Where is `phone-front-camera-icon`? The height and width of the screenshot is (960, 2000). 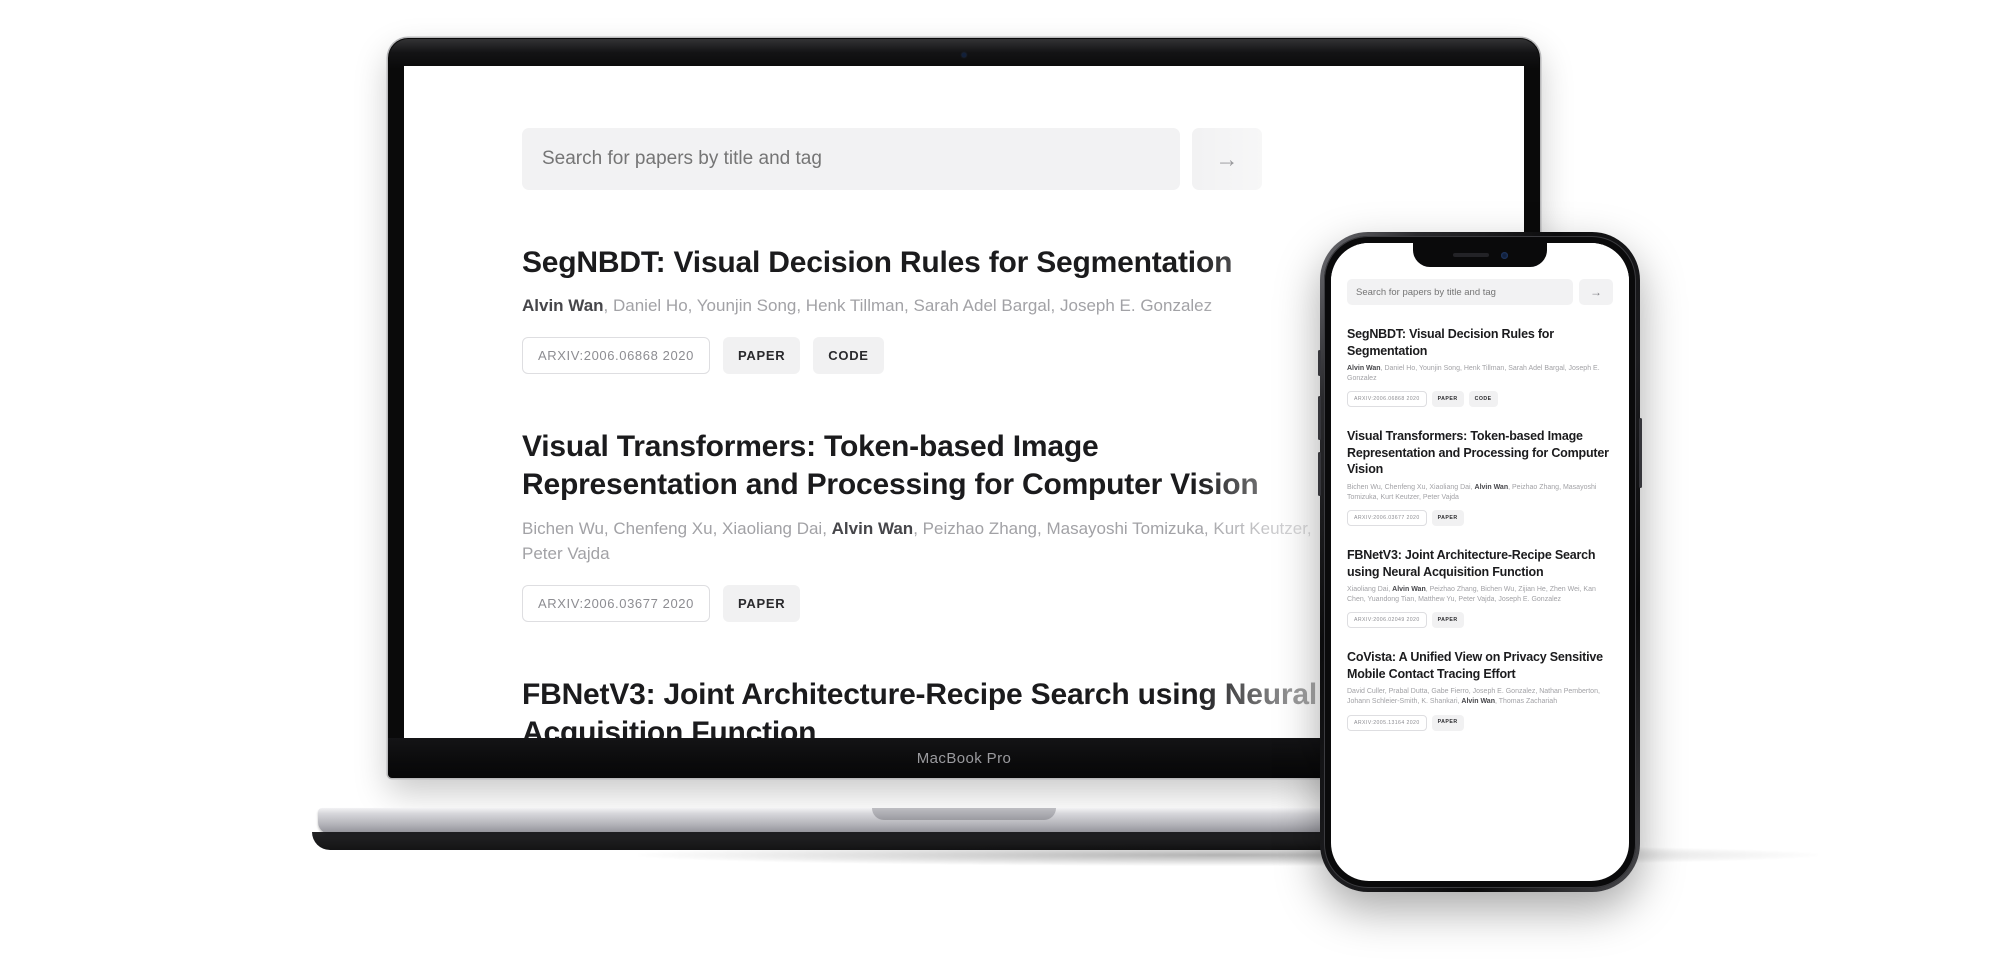
phone-front-camera-icon is located at coordinates (1504, 255).